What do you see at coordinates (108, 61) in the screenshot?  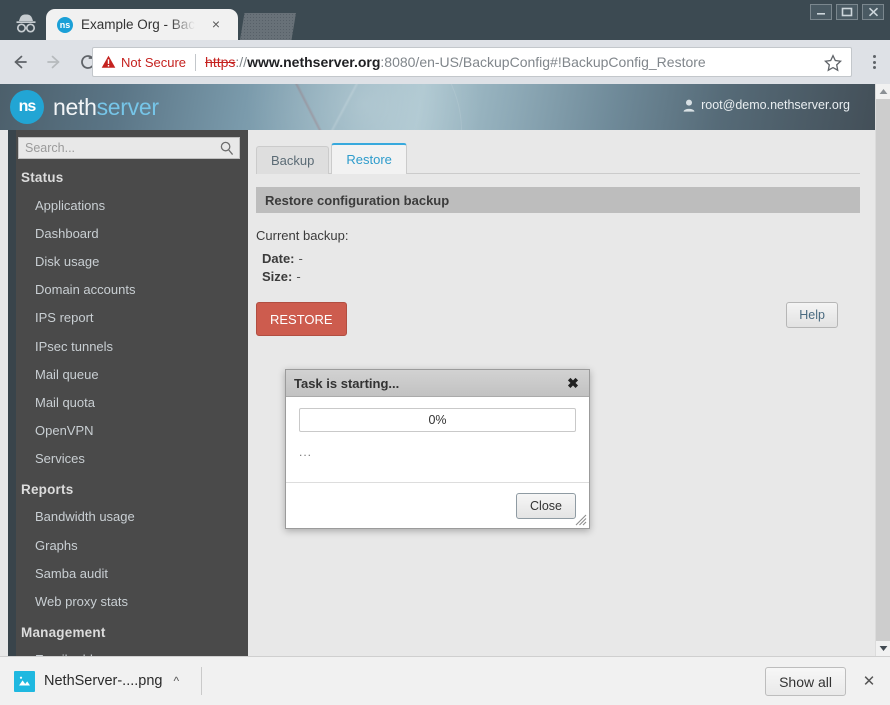 I see `warning-triangle-icon` at bounding box center [108, 61].